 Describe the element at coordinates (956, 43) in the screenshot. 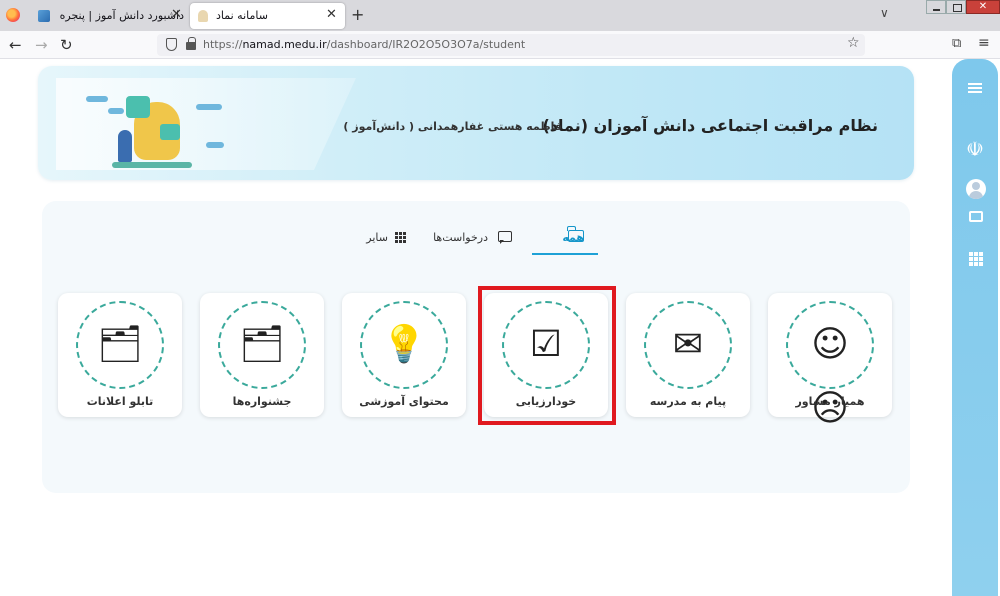

I see `extensions-icon: ⧉` at that location.